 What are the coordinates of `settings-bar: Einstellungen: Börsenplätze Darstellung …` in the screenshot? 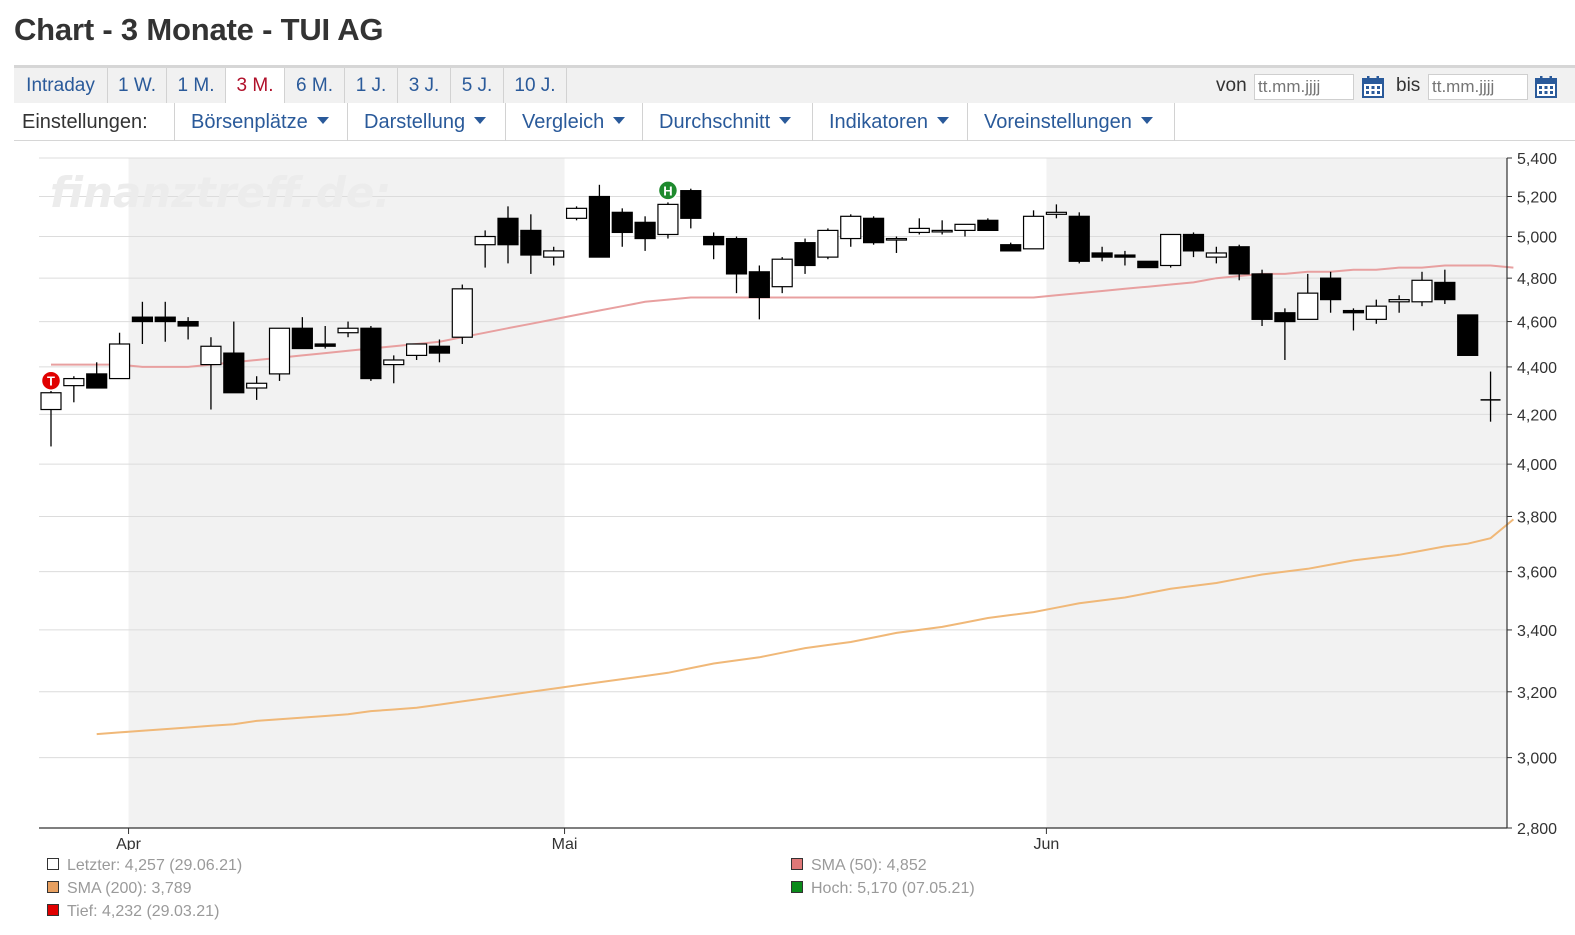 It's located at (794, 122).